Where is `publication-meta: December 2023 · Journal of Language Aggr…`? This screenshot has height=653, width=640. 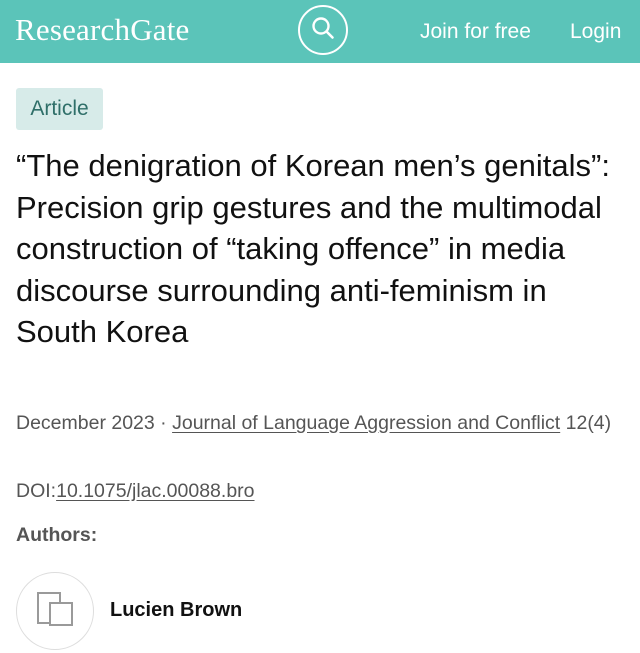
publication-meta: December 2023 · Journal of Language Aggr… is located at coordinates (316, 423).